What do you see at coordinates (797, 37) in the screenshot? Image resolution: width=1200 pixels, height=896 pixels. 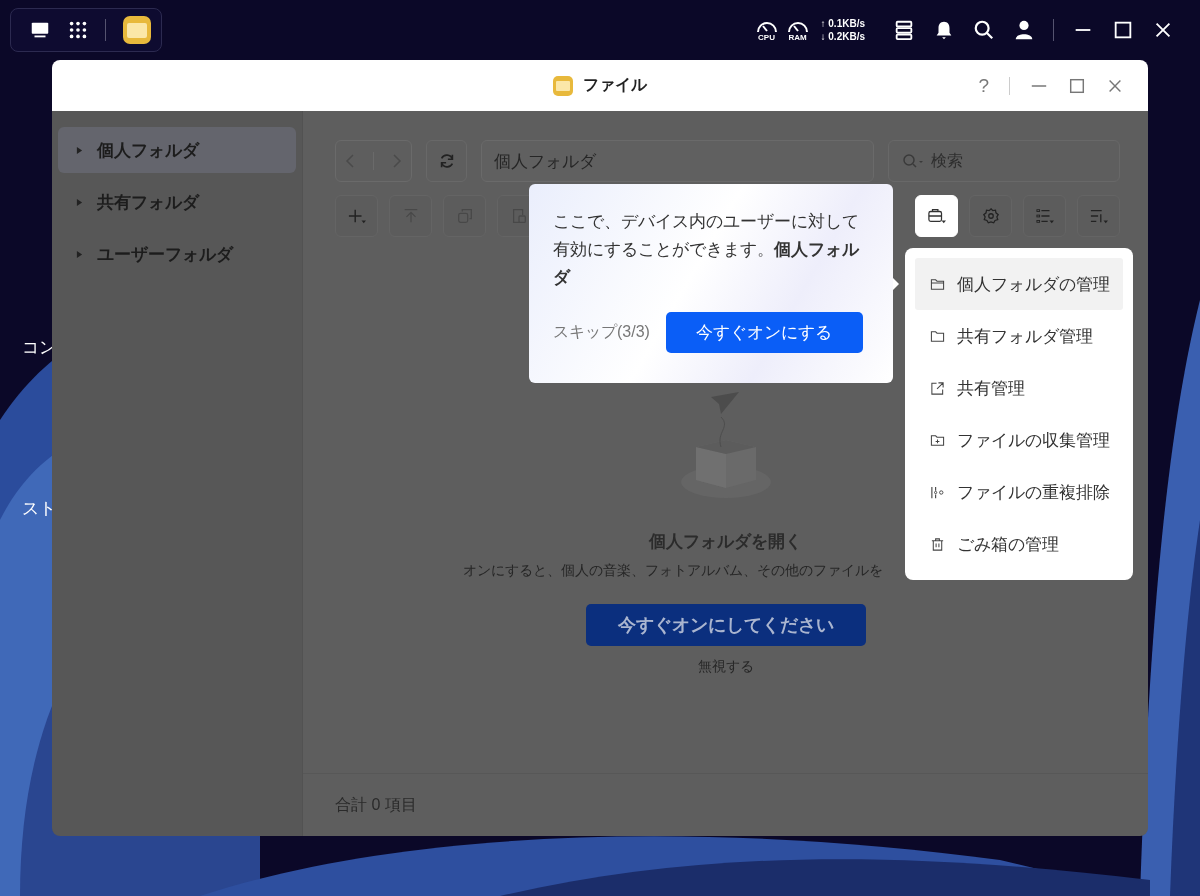 I see `ram-label: RAM` at bounding box center [797, 37].